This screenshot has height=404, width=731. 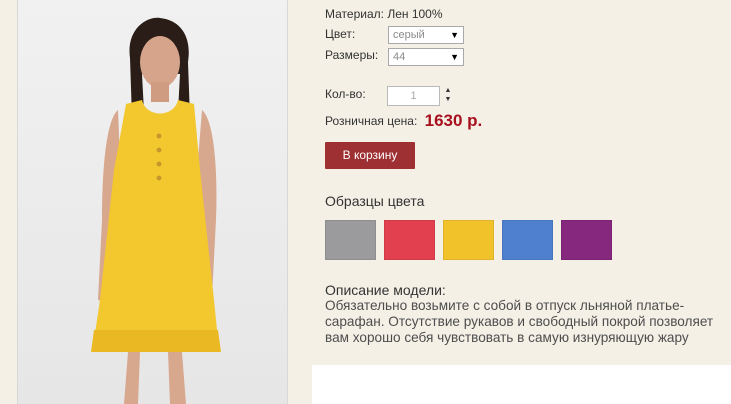 I want to click on color-select: серый ▼, so click(x=426, y=35).